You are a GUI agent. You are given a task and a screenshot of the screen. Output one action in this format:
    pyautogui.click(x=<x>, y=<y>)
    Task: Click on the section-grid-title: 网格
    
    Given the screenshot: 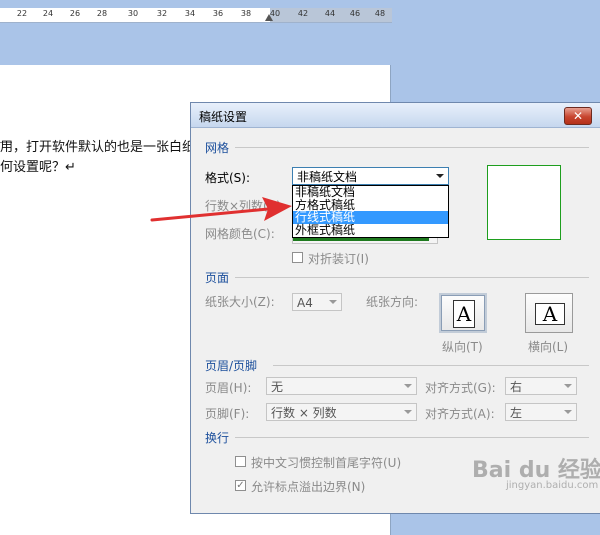 What is the action you would take?
    pyautogui.click(x=217, y=148)
    